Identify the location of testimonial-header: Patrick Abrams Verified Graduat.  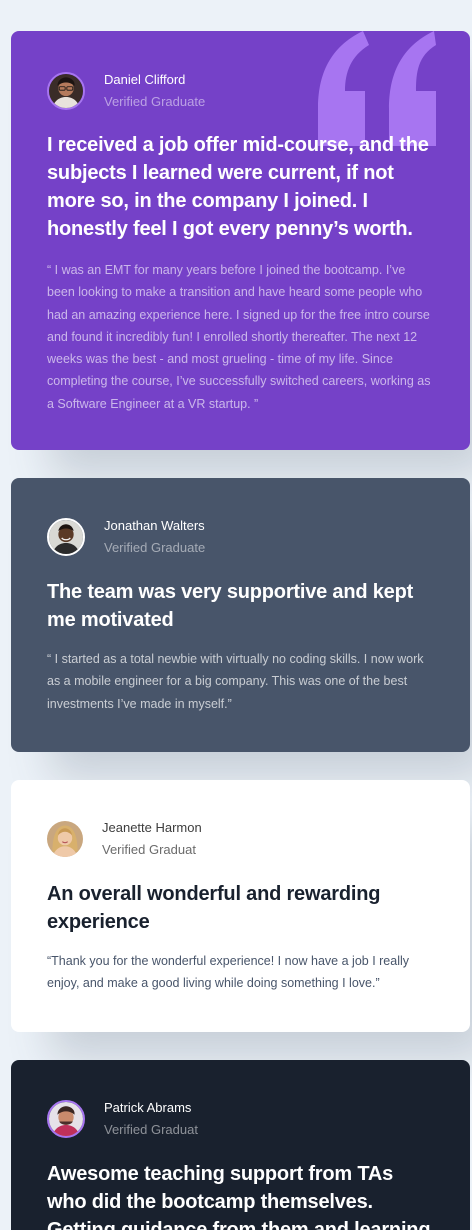
(240, 1119).